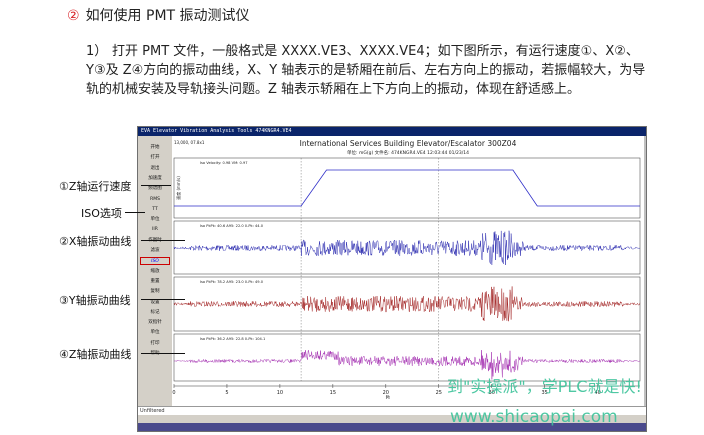 Image resolution: width=704 pixels, height=435 pixels. What do you see at coordinates (178, 188) in the screenshot?
I see `y-axis-label: 速度 (mm/s)` at bounding box center [178, 188].